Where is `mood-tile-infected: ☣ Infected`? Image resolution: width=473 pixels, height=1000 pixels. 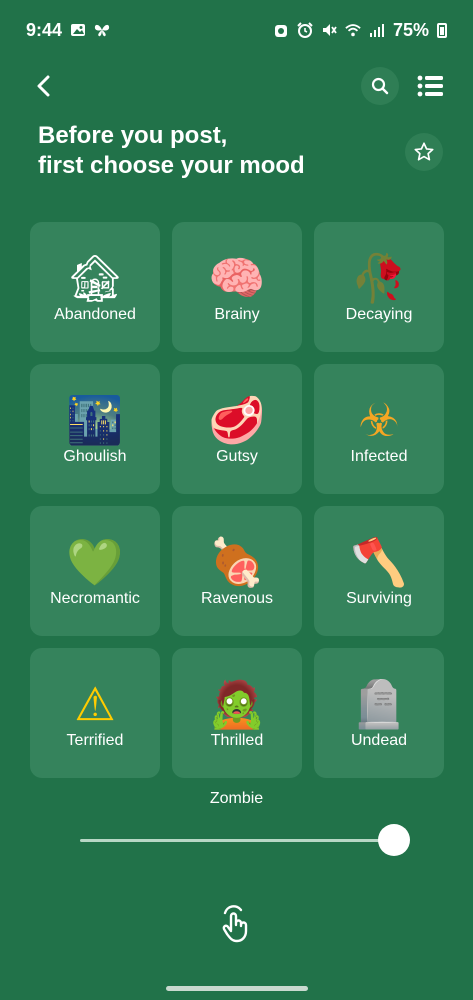
mood-tile-infected: ☣ Infected is located at coordinates (379, 429).